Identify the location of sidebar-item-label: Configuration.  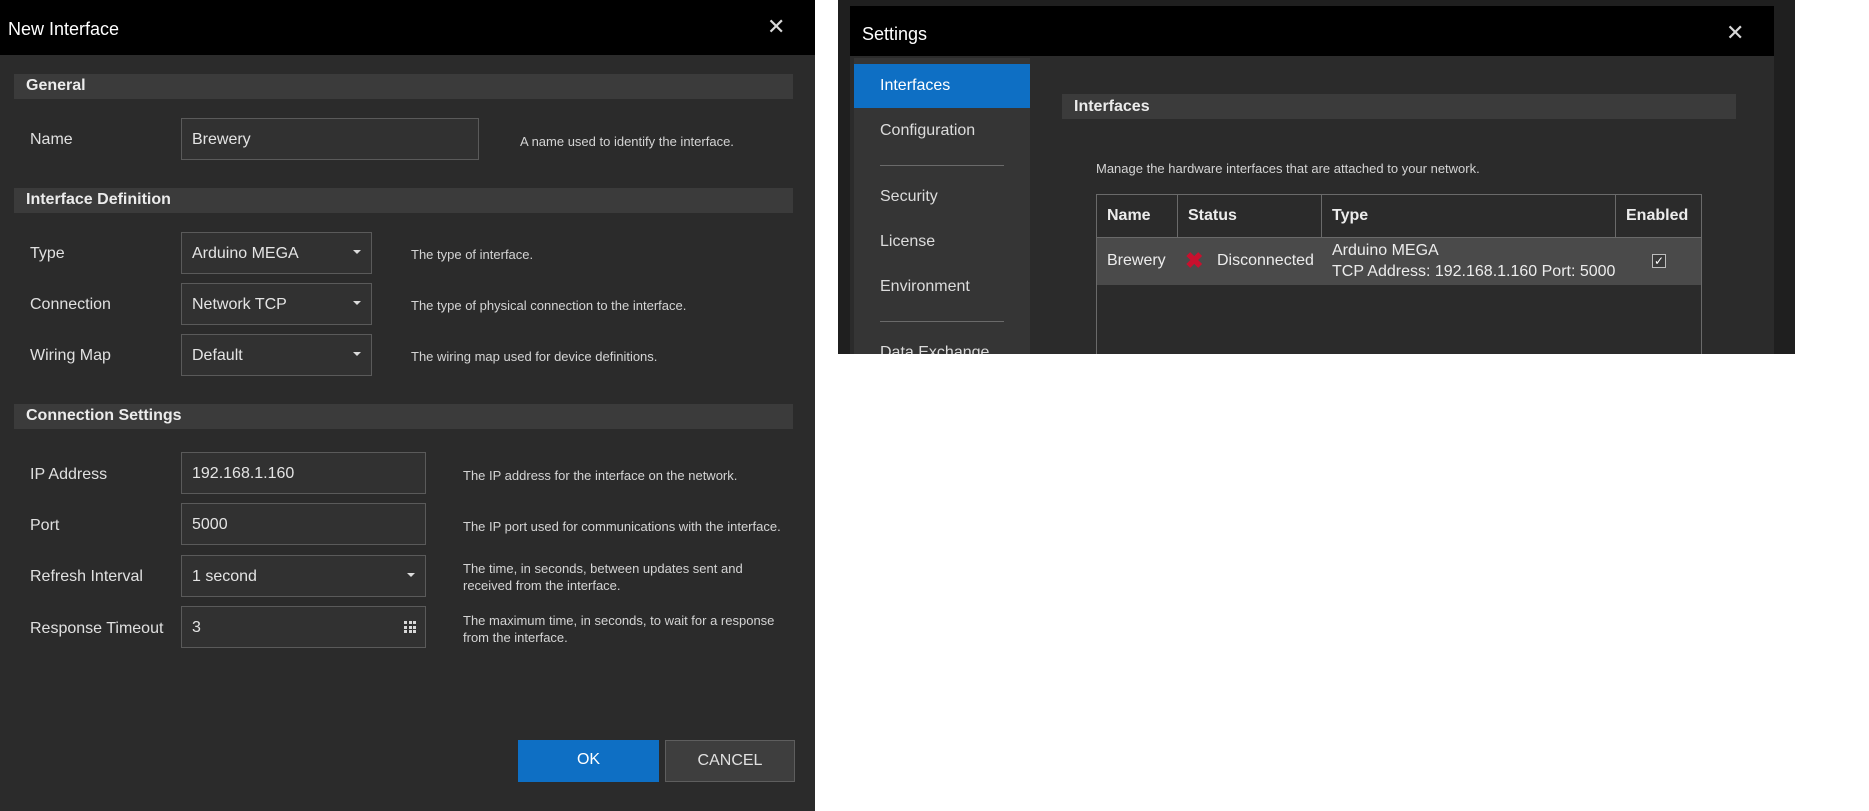
(928, 130).